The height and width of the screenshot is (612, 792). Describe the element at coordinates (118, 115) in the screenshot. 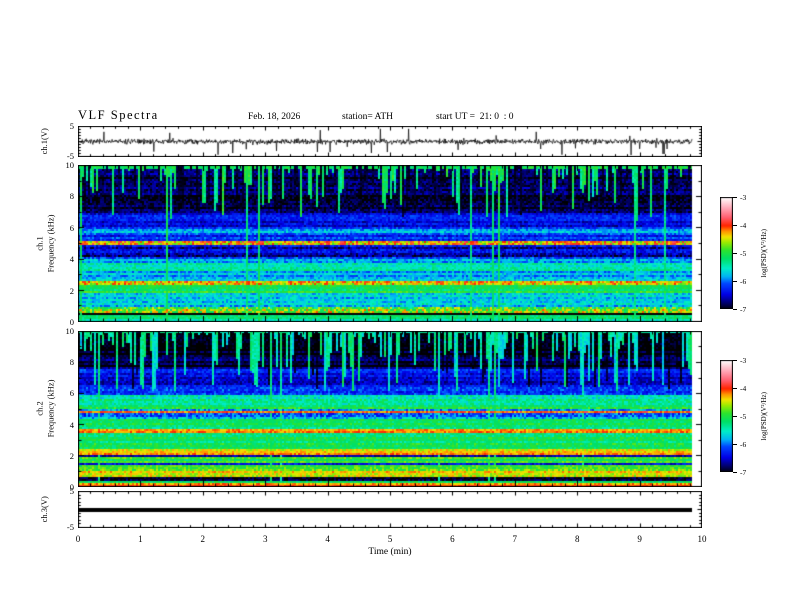

I see `plot-title: VLF Spectra` at that location.